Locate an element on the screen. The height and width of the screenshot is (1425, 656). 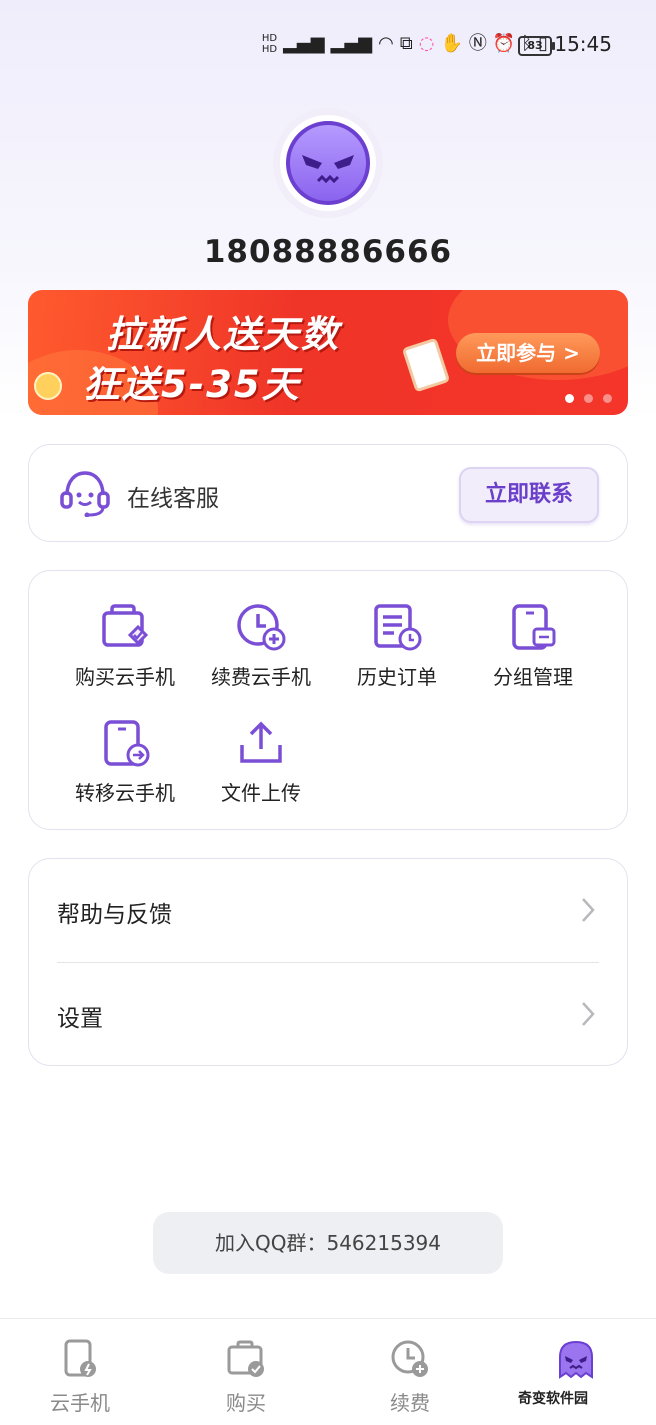
tab-renew: 续费 is located at coordinates (410, 1377).